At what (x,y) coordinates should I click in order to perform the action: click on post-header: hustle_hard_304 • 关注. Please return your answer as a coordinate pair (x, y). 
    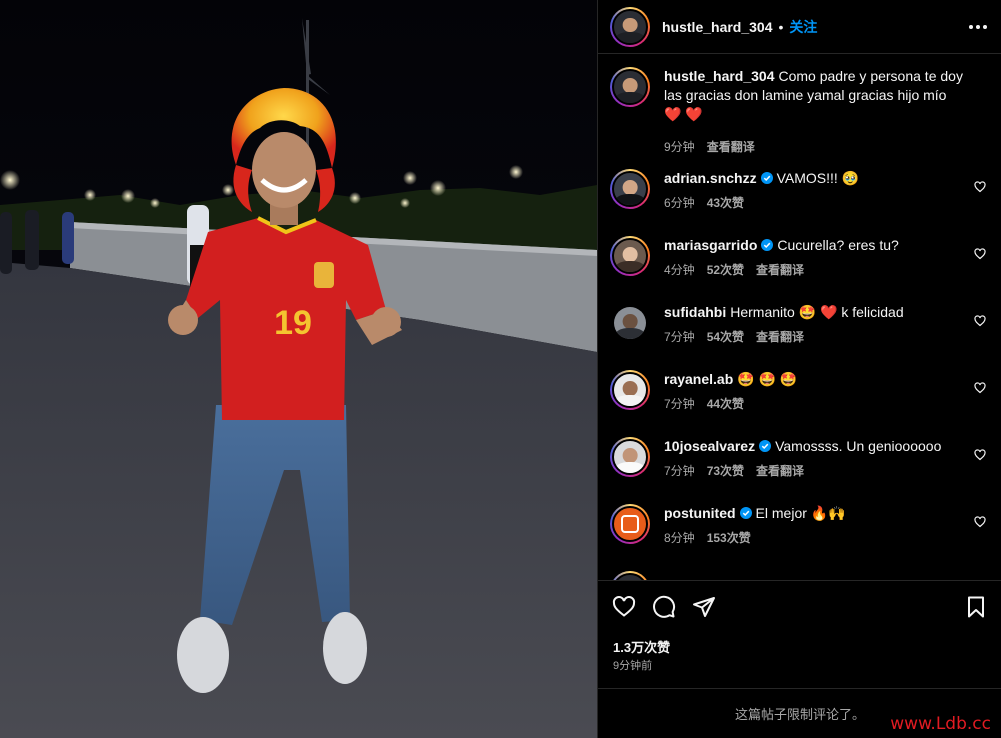
    Looking at the image, I should click on (799, 27).